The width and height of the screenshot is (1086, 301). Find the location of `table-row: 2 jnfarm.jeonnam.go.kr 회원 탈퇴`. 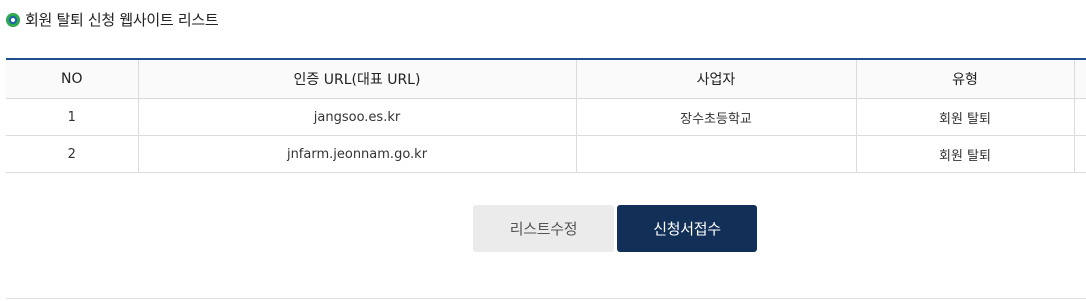

table-row: 2 jnfarm.jeonnam.go.kr 회원 탈퇴 is located at coordinates (546, 154).